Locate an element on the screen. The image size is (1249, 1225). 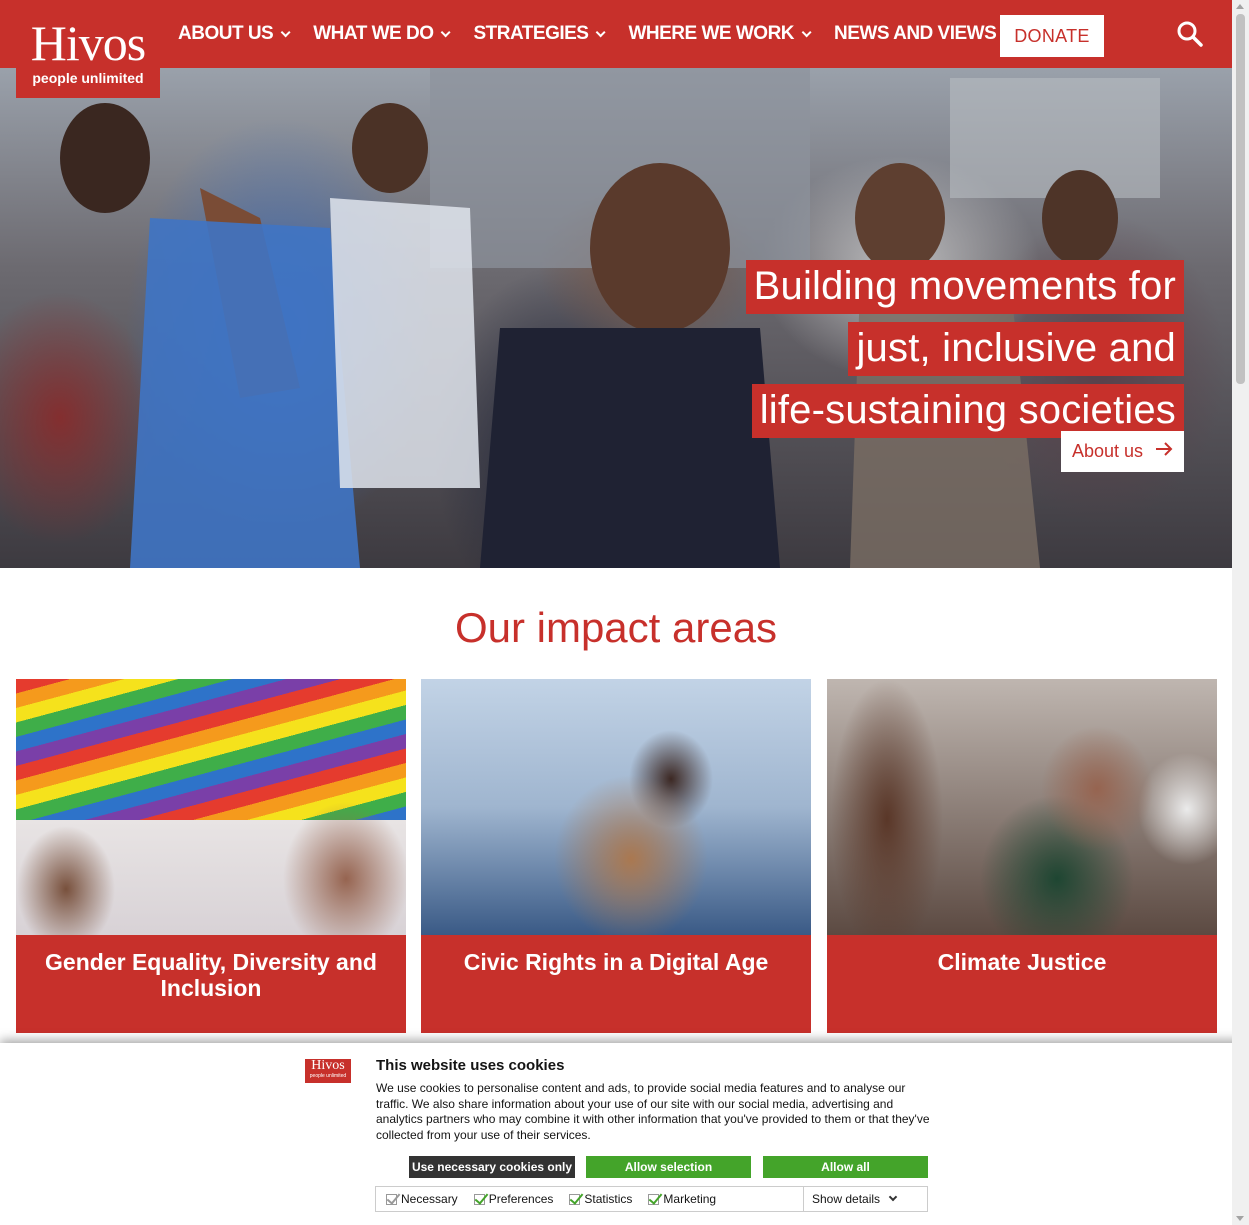
donate-button: DONATE is located at coordinates (1052, 36).